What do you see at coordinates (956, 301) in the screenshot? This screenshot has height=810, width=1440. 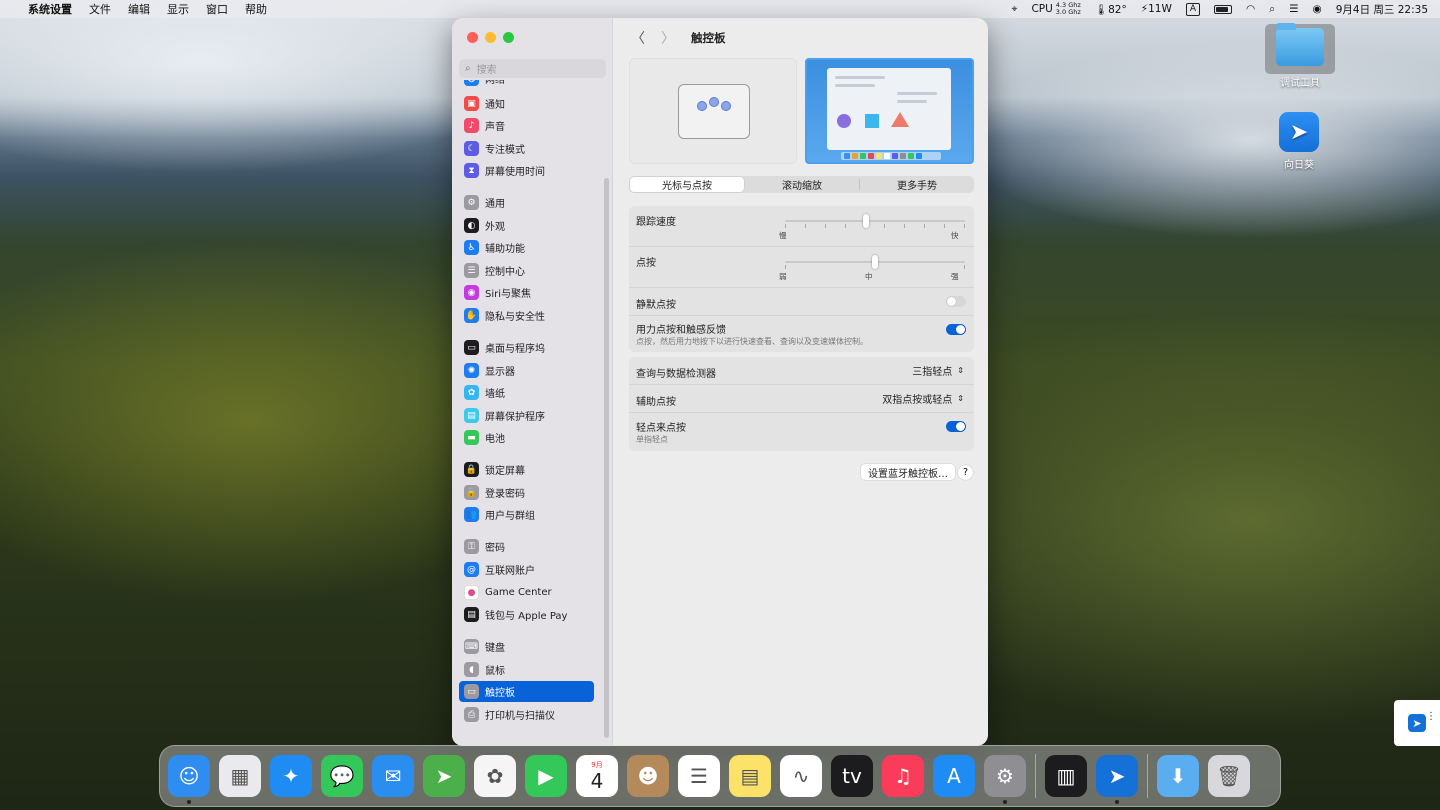 I see `silent-click-toggle` at bounding box center [956, 301].